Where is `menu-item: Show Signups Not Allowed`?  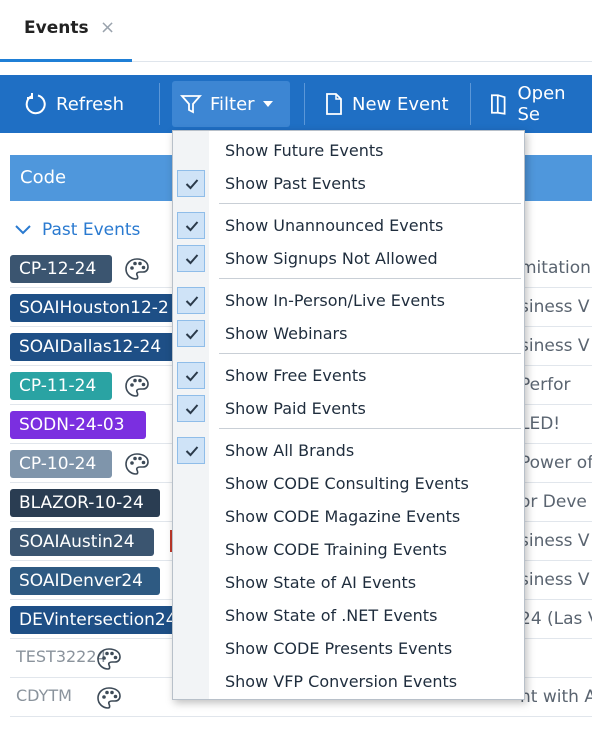
menu-item: Show Signups Not Allowed is located at coordinates (348, 258).